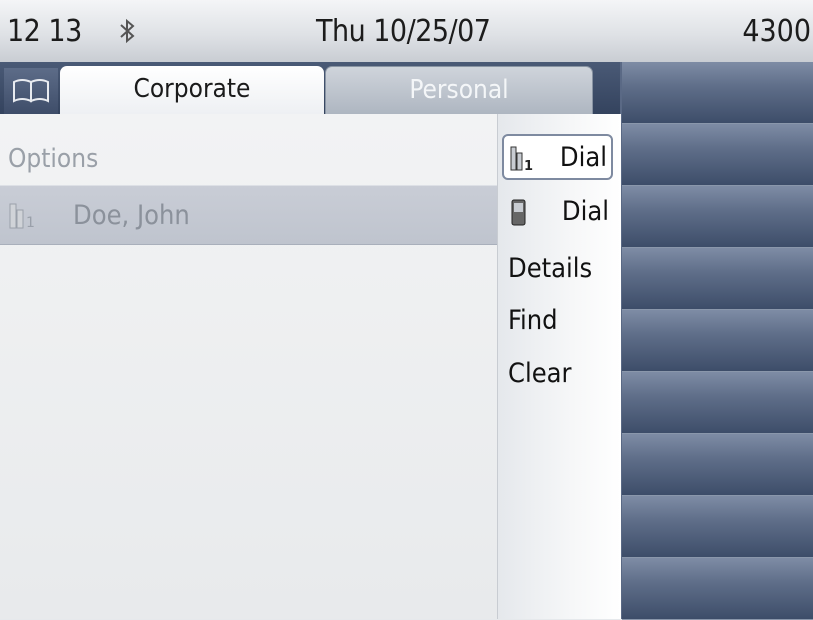 The image size is (813, 620). What do you see at coordinates (127, 31) in the screenshot?
I see `bluetooth-icon` at bounding box center [127, 31].